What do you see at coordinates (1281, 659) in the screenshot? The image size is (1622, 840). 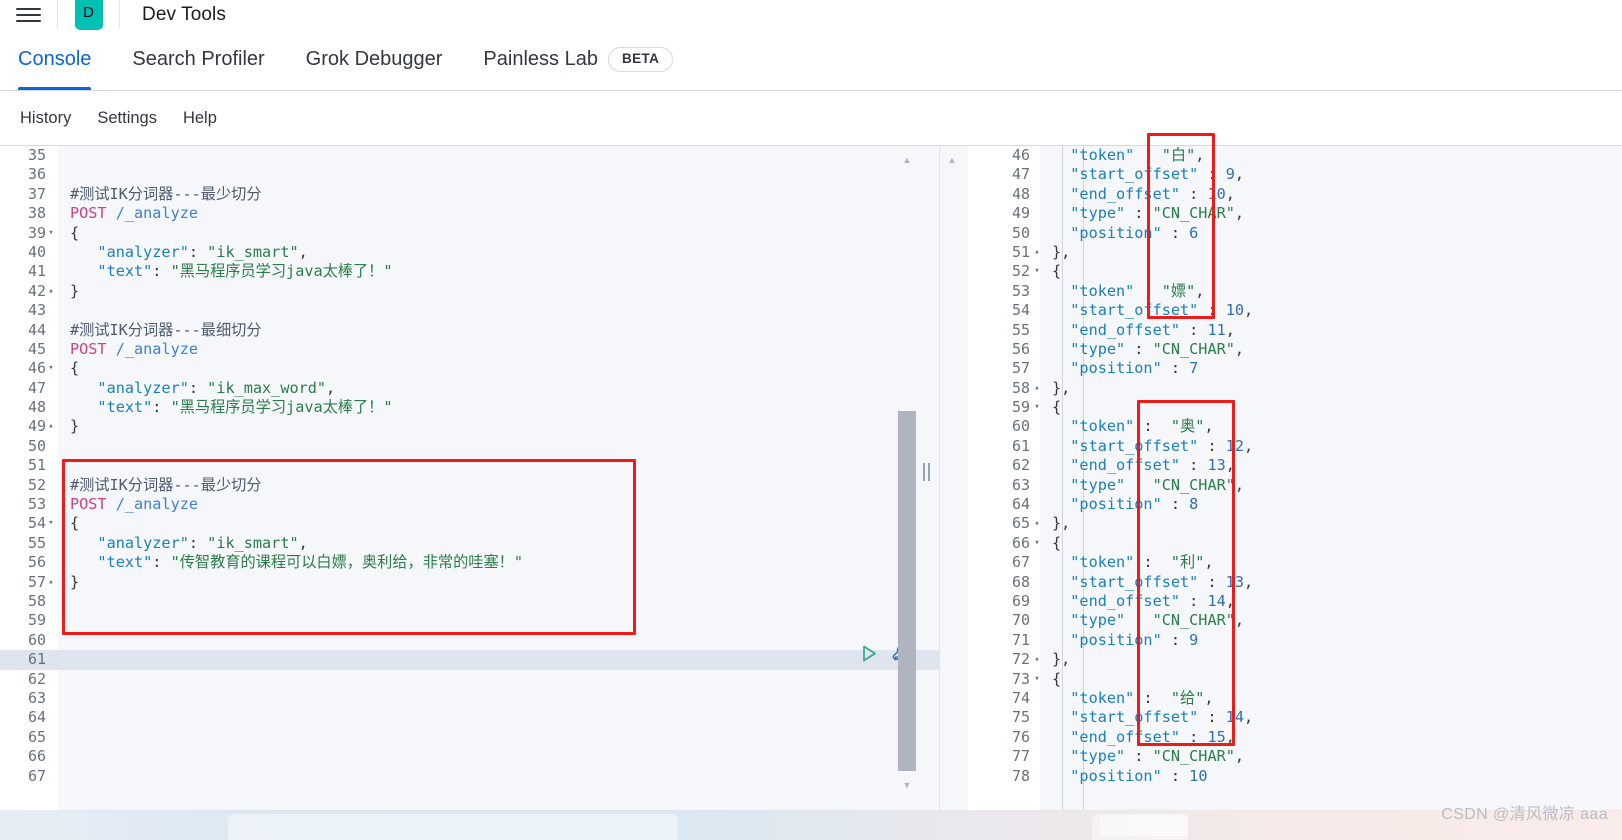 I see `code-line: 72 ▴},` at bounding box center [1281, 659].